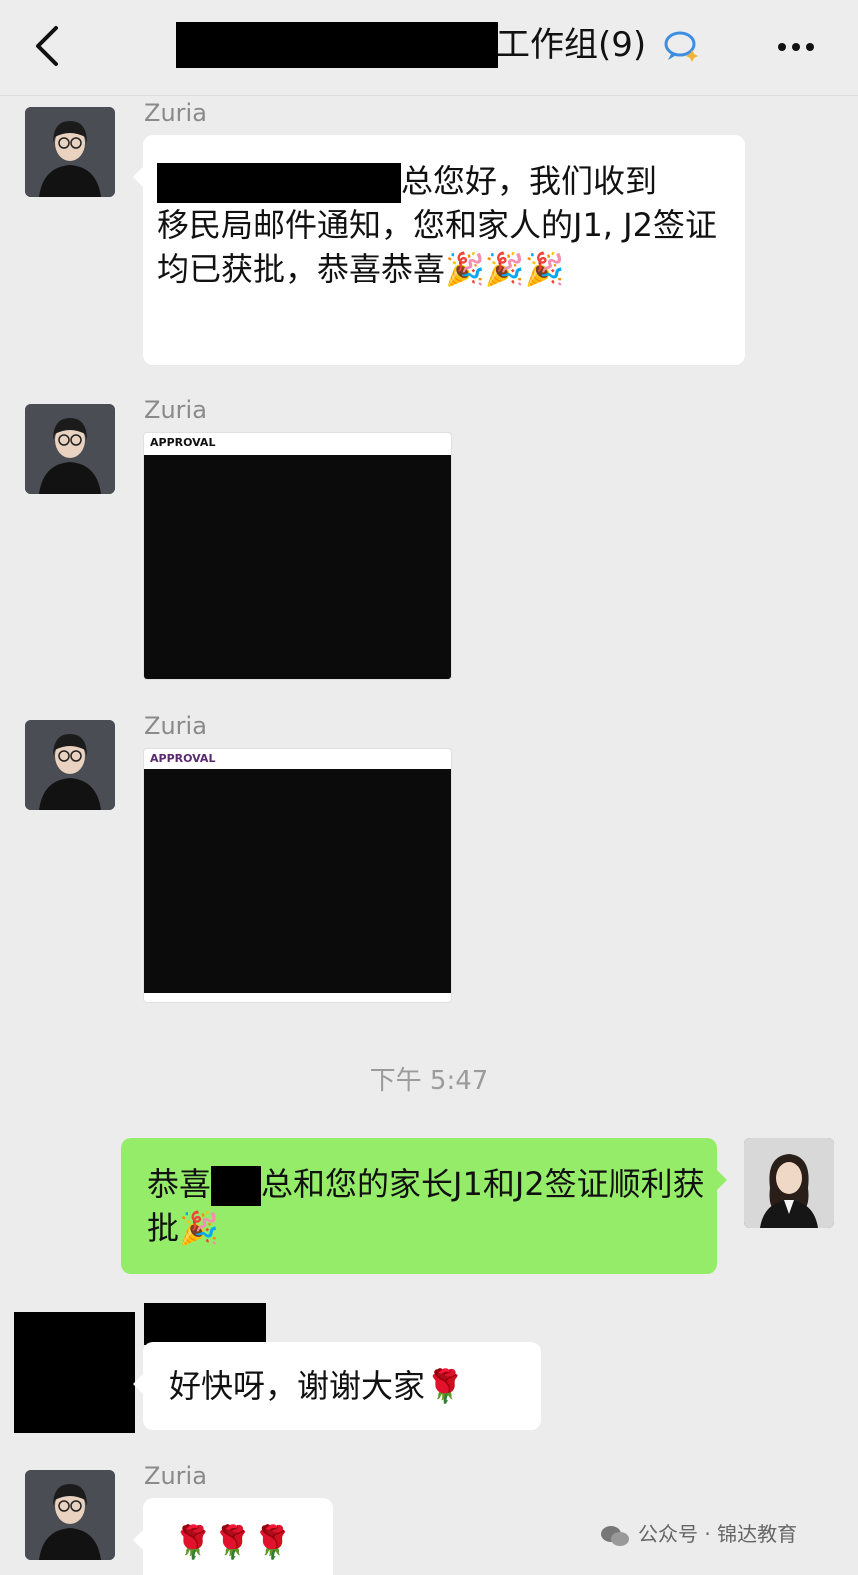 The height and width of the screenshot is (1575, 858). Describe the element at coordinates (615, 1535) in the screenshot. I see `wechat-icon` at that location.